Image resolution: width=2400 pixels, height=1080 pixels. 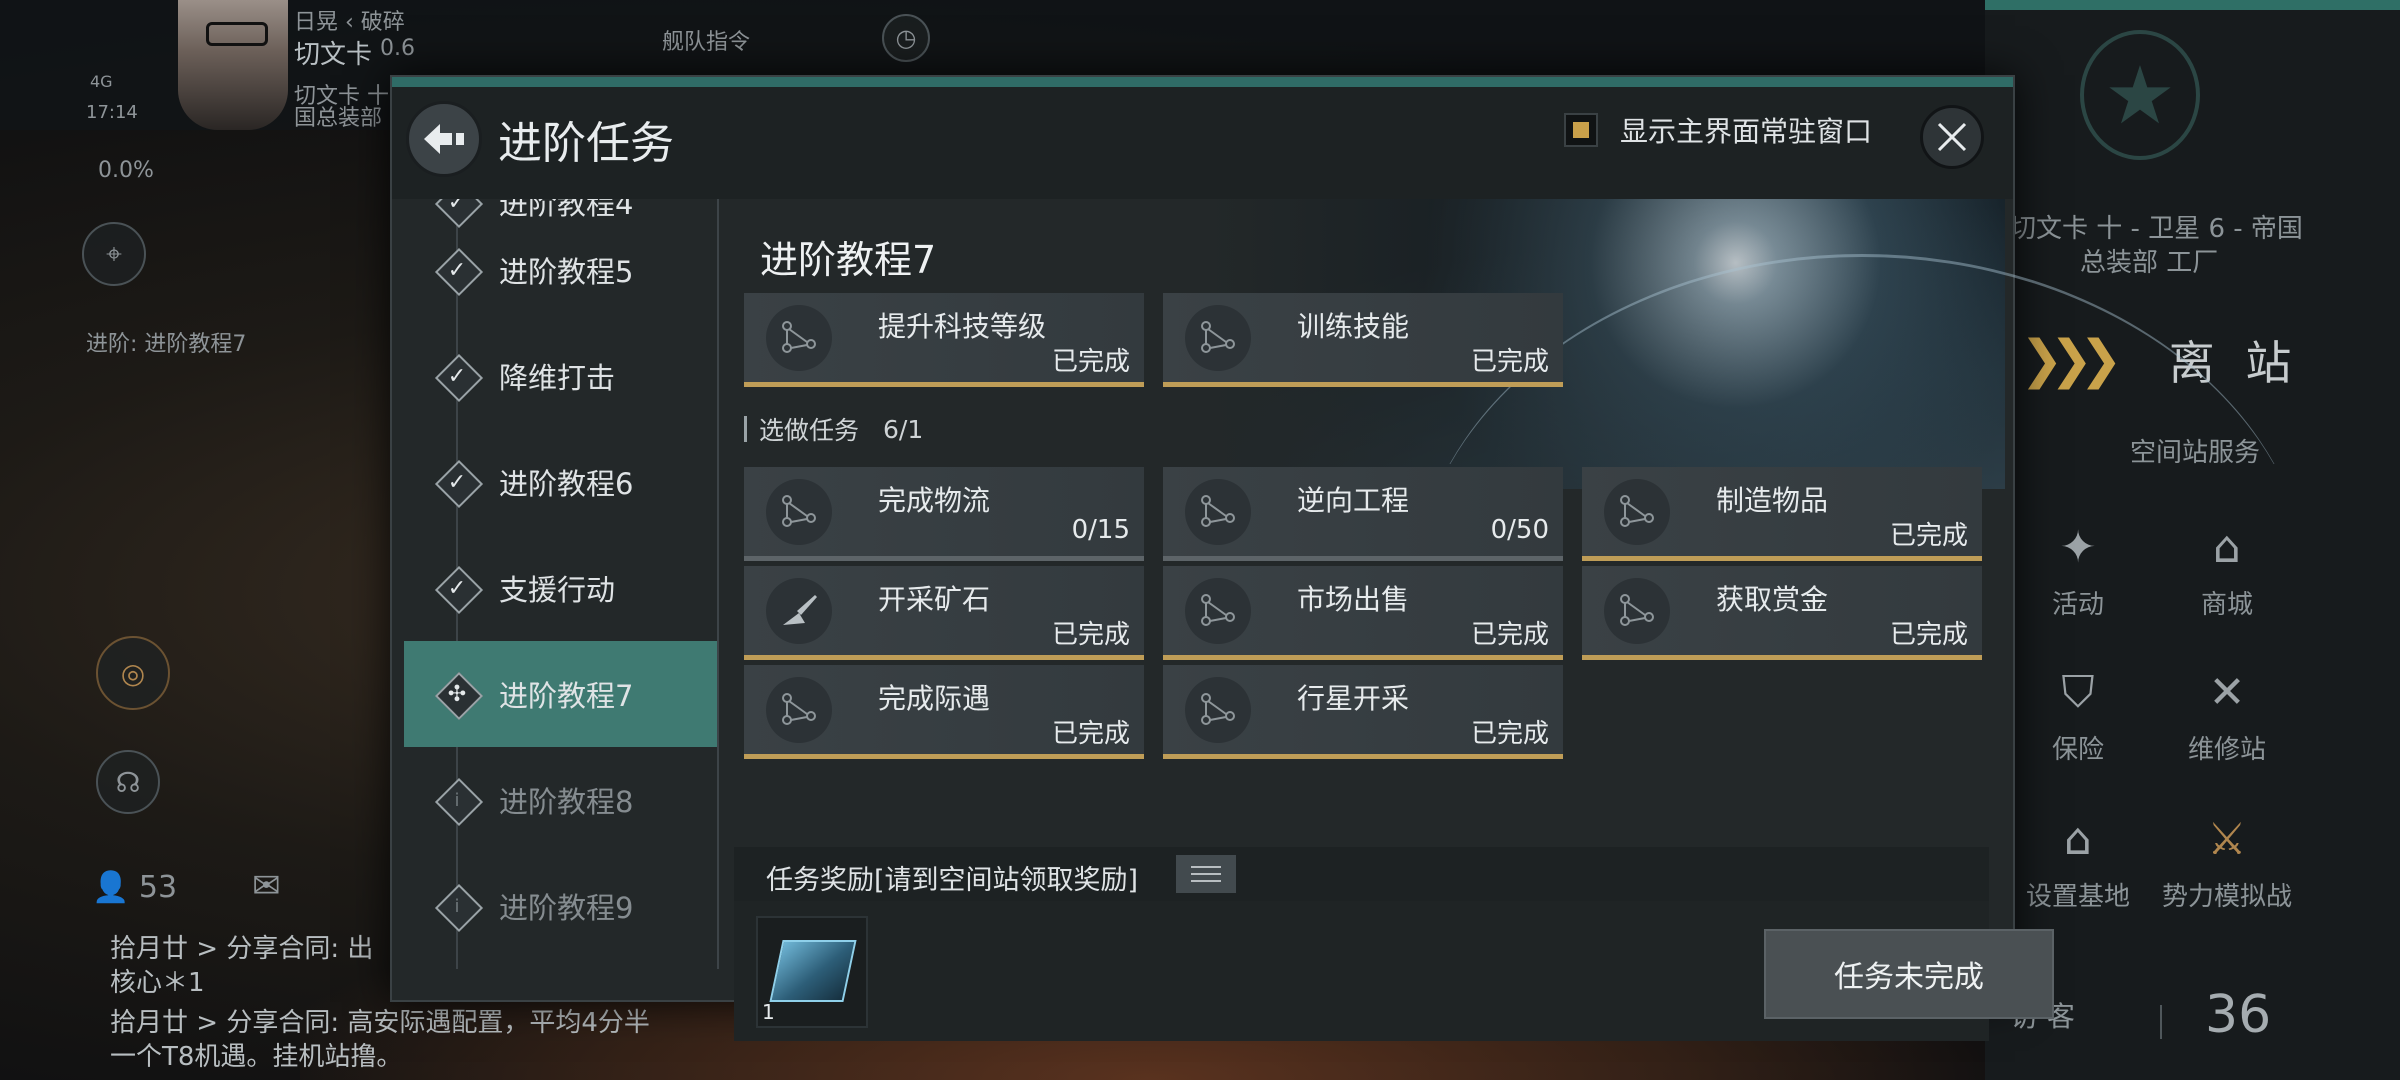 I want to click on task-card: 完成际遇 已完成, so click(x=944, y=712).